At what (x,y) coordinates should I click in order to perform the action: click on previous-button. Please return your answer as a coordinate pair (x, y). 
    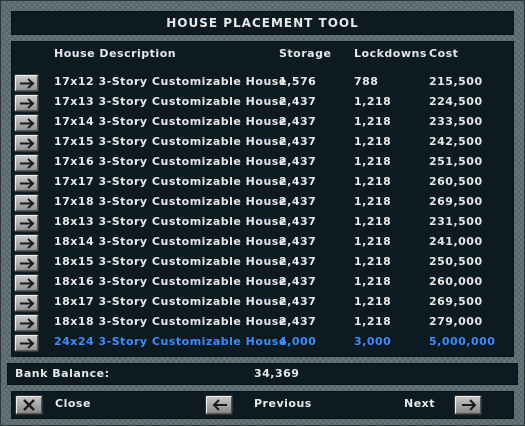
    Looking at the image, I should click on (219, 405).